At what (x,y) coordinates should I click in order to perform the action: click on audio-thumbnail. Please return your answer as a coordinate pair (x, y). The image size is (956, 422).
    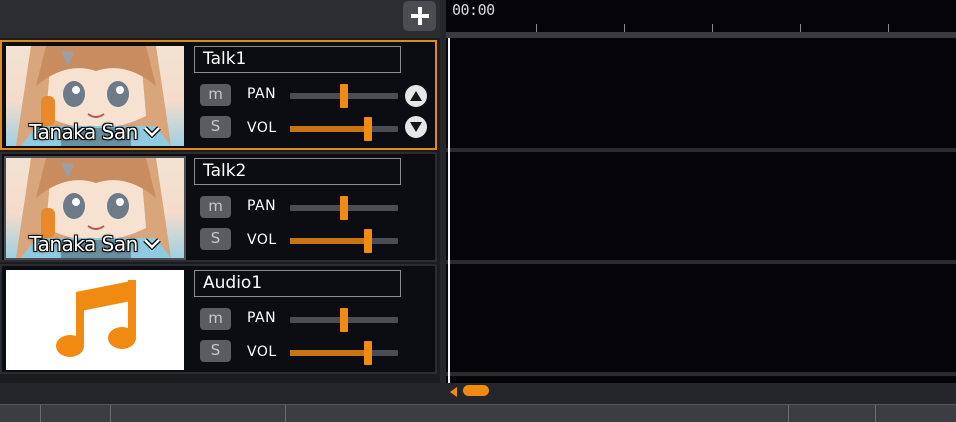
    Looking at the image, I should click on (95, 320).